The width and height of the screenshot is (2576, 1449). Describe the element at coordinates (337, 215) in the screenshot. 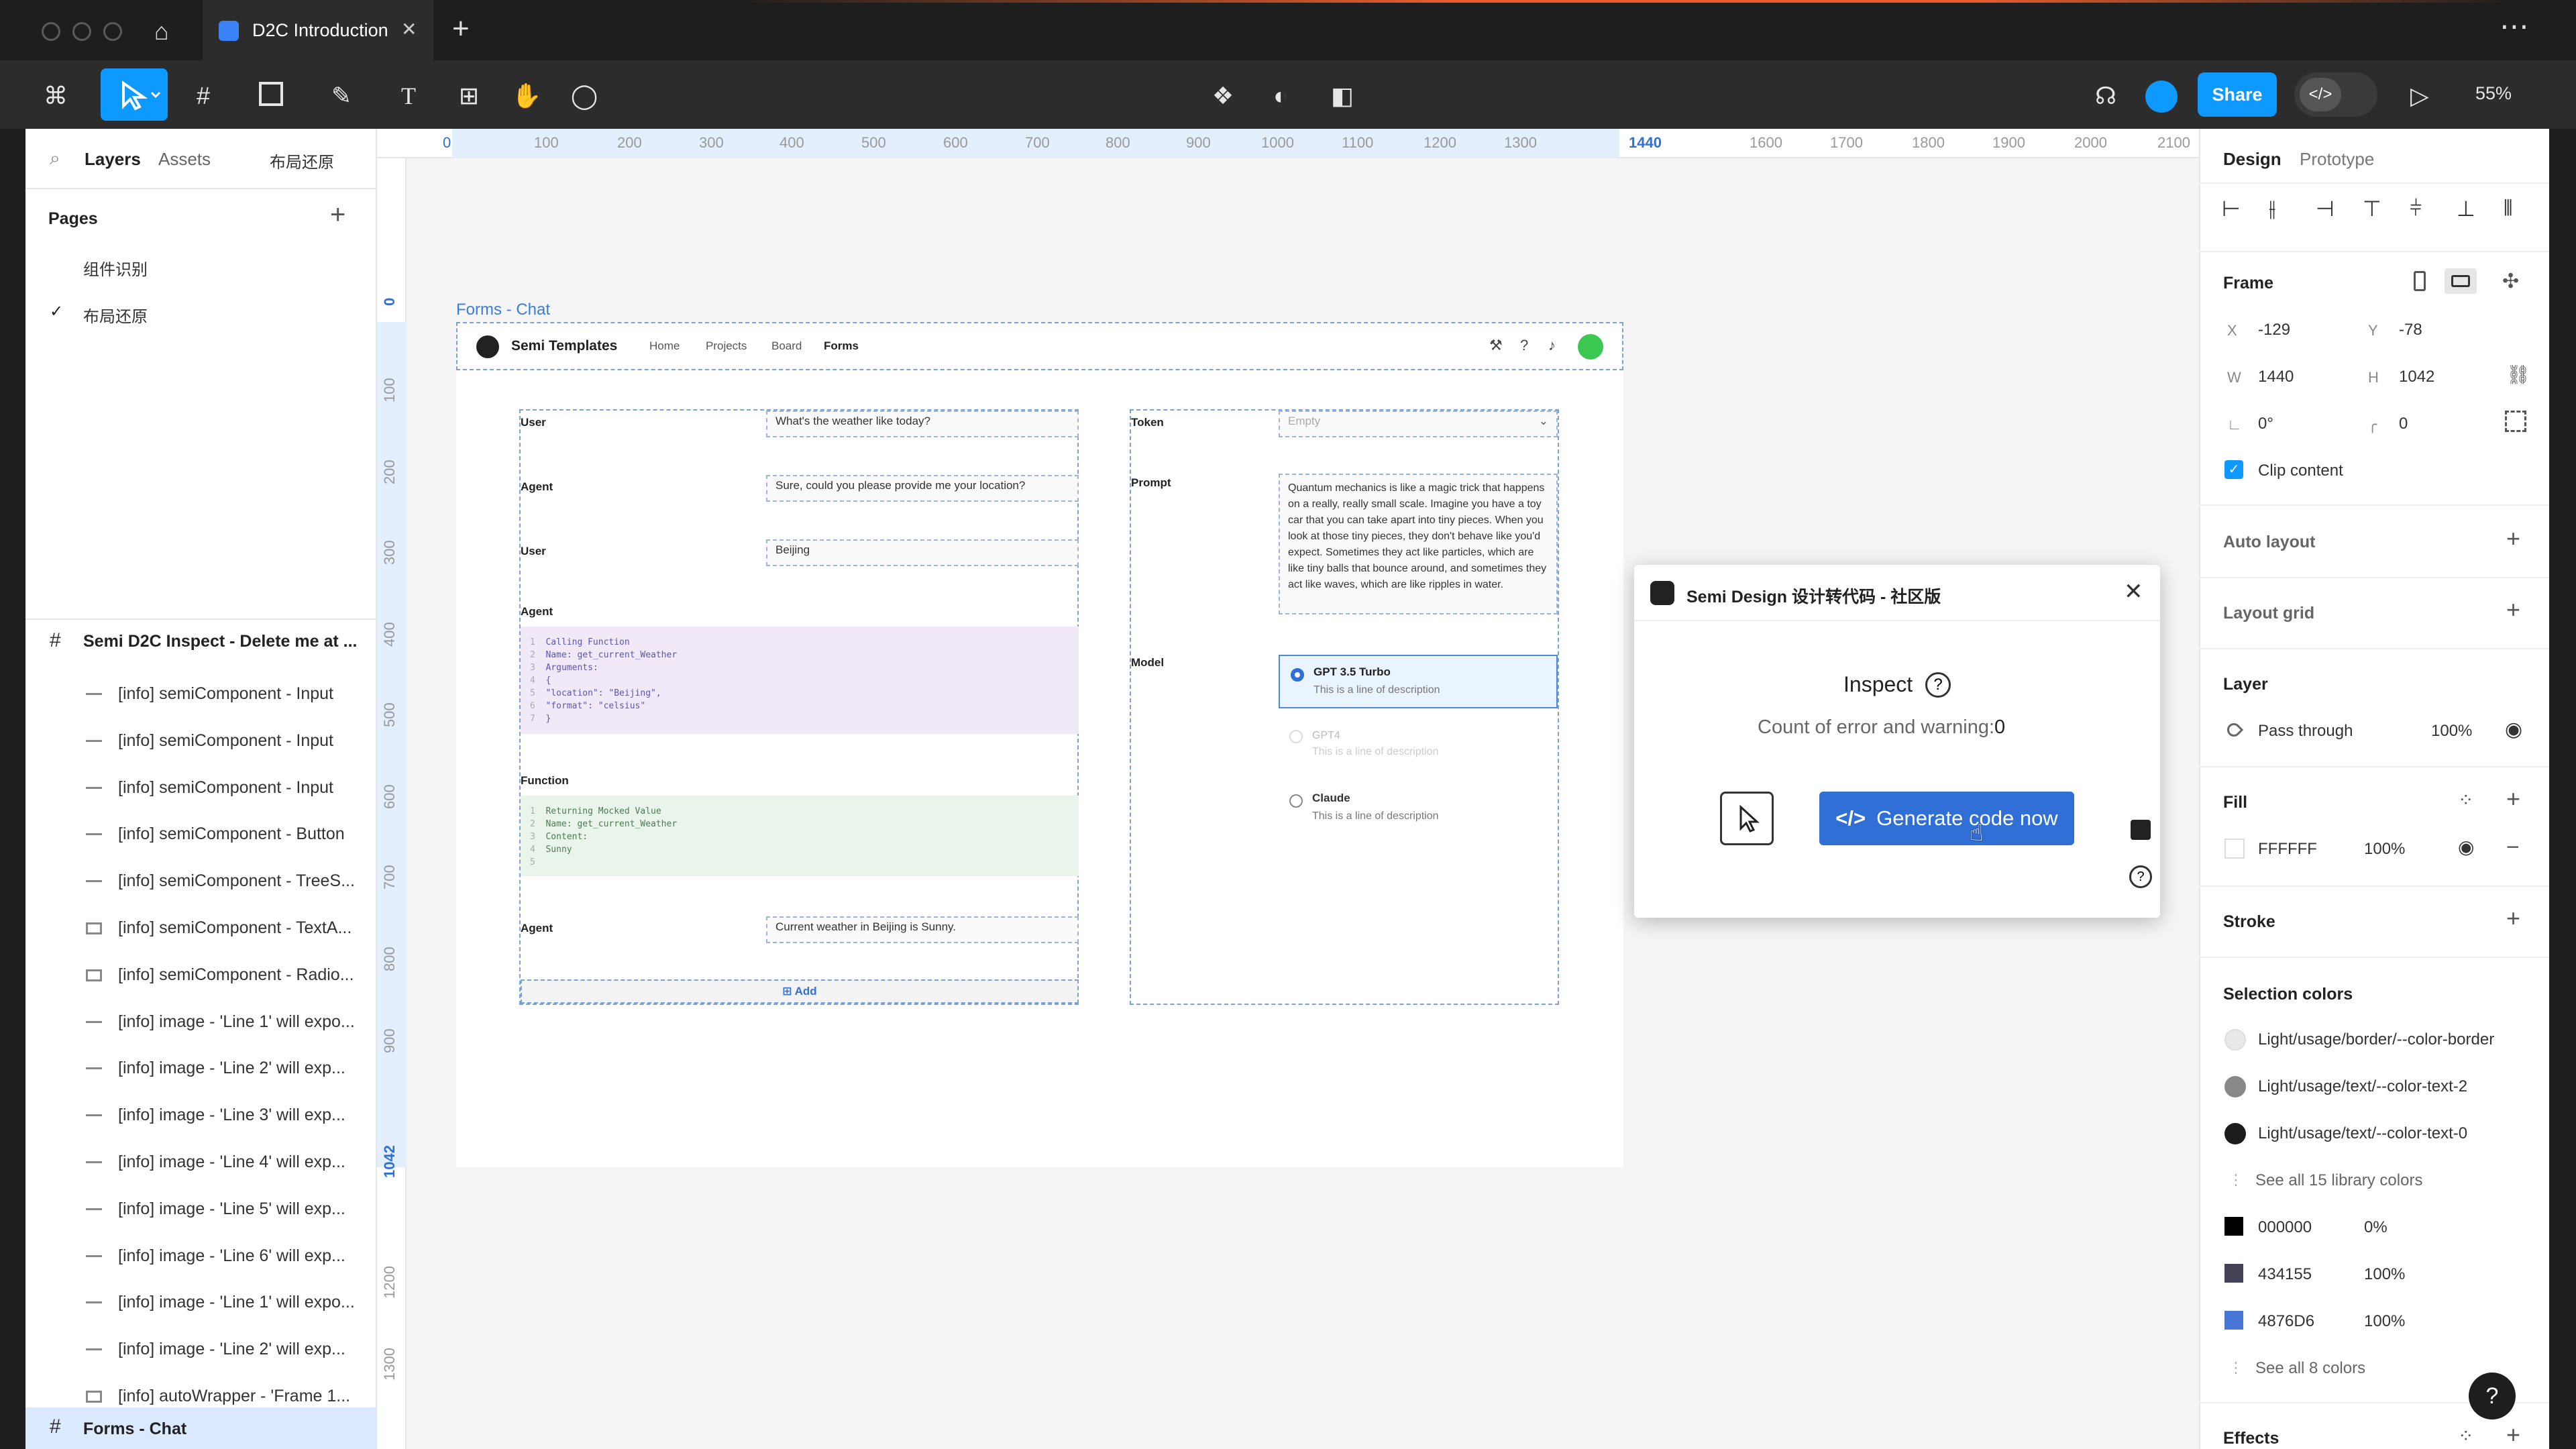

I see `add-page-icon: +` at that location.